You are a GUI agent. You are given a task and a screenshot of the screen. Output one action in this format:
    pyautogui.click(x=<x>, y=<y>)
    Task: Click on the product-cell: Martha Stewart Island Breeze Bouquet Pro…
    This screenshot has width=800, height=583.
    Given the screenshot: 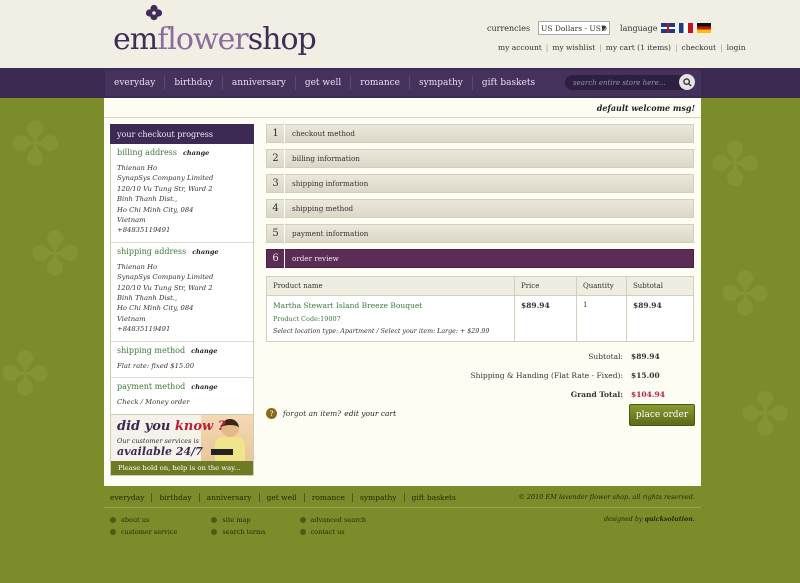 What is the action you would take?
    pyautogui.click(x=391, y=318)
    